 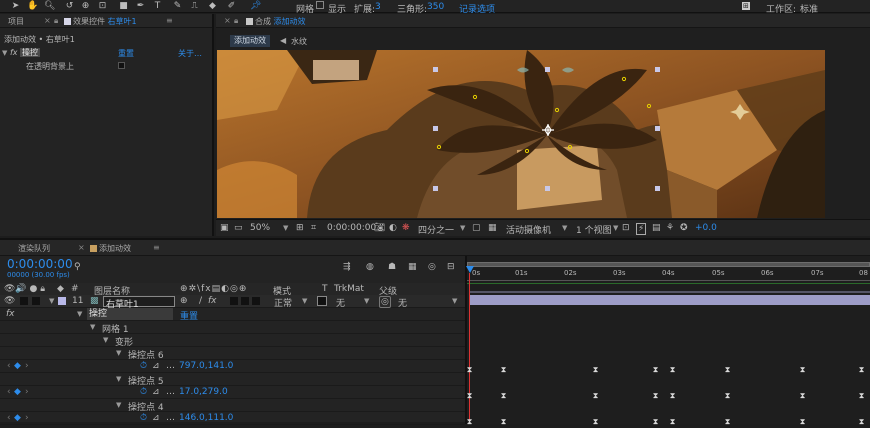 What do you see at coordinates (156, 247) in the screenshot?
I see `timeline-menu-icon: ≡` at bounding box center [156, 247].